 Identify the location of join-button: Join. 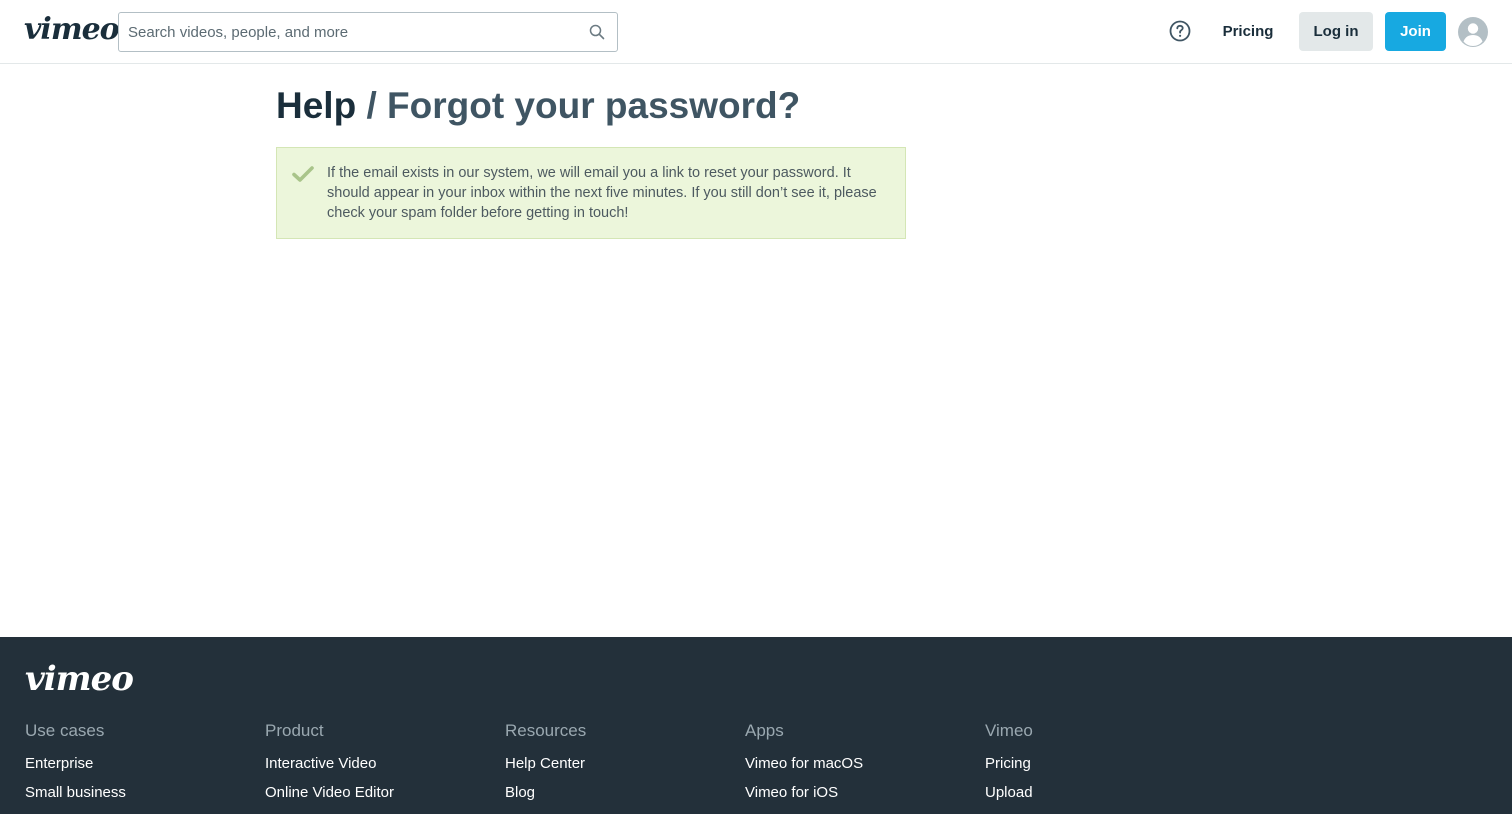
(1415, 31).